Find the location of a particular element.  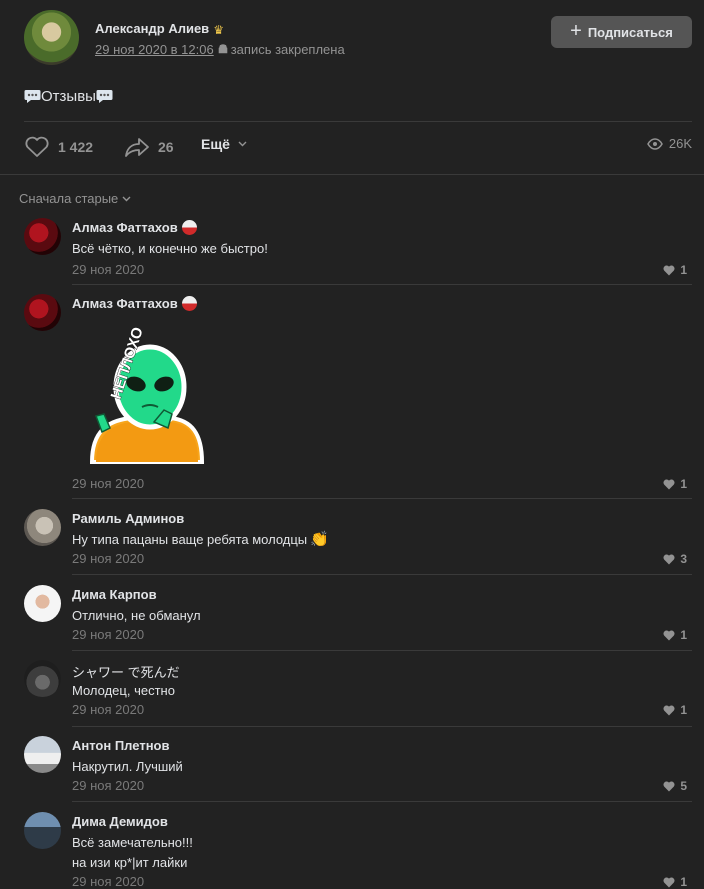

subscribe-button: + Подписаться is located at coordinates (621, 32).